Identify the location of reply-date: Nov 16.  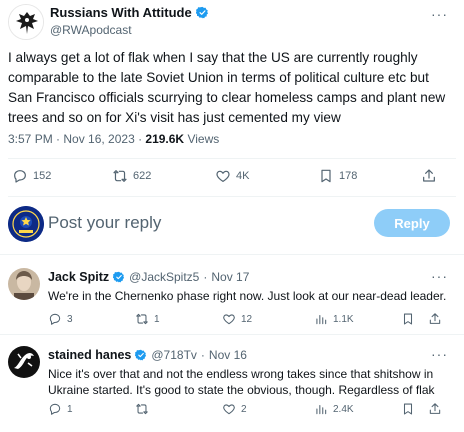
(228, 355).